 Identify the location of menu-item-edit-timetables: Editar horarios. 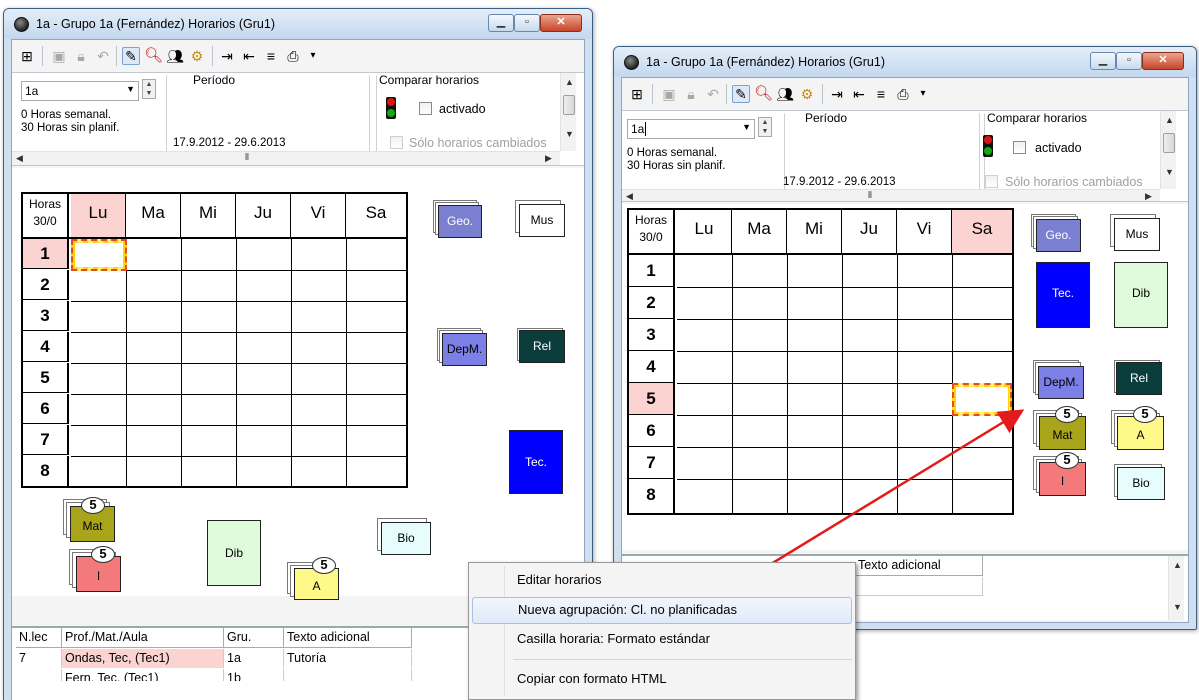
(662, 580).